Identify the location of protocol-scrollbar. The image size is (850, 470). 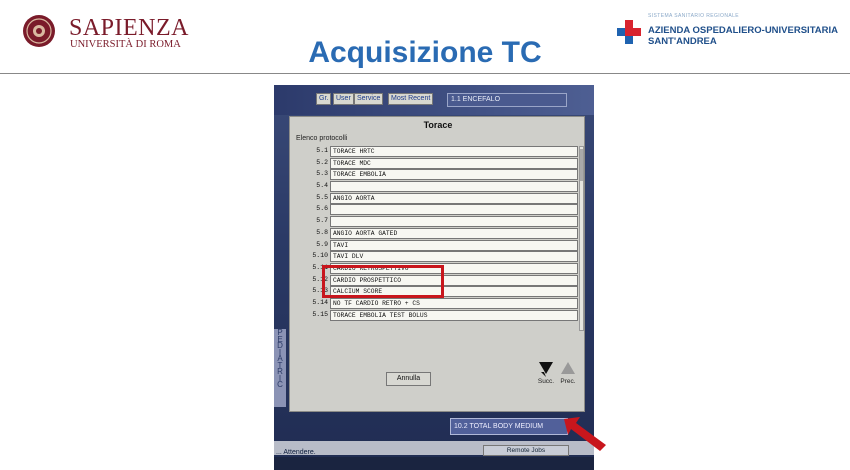
(581, 238).